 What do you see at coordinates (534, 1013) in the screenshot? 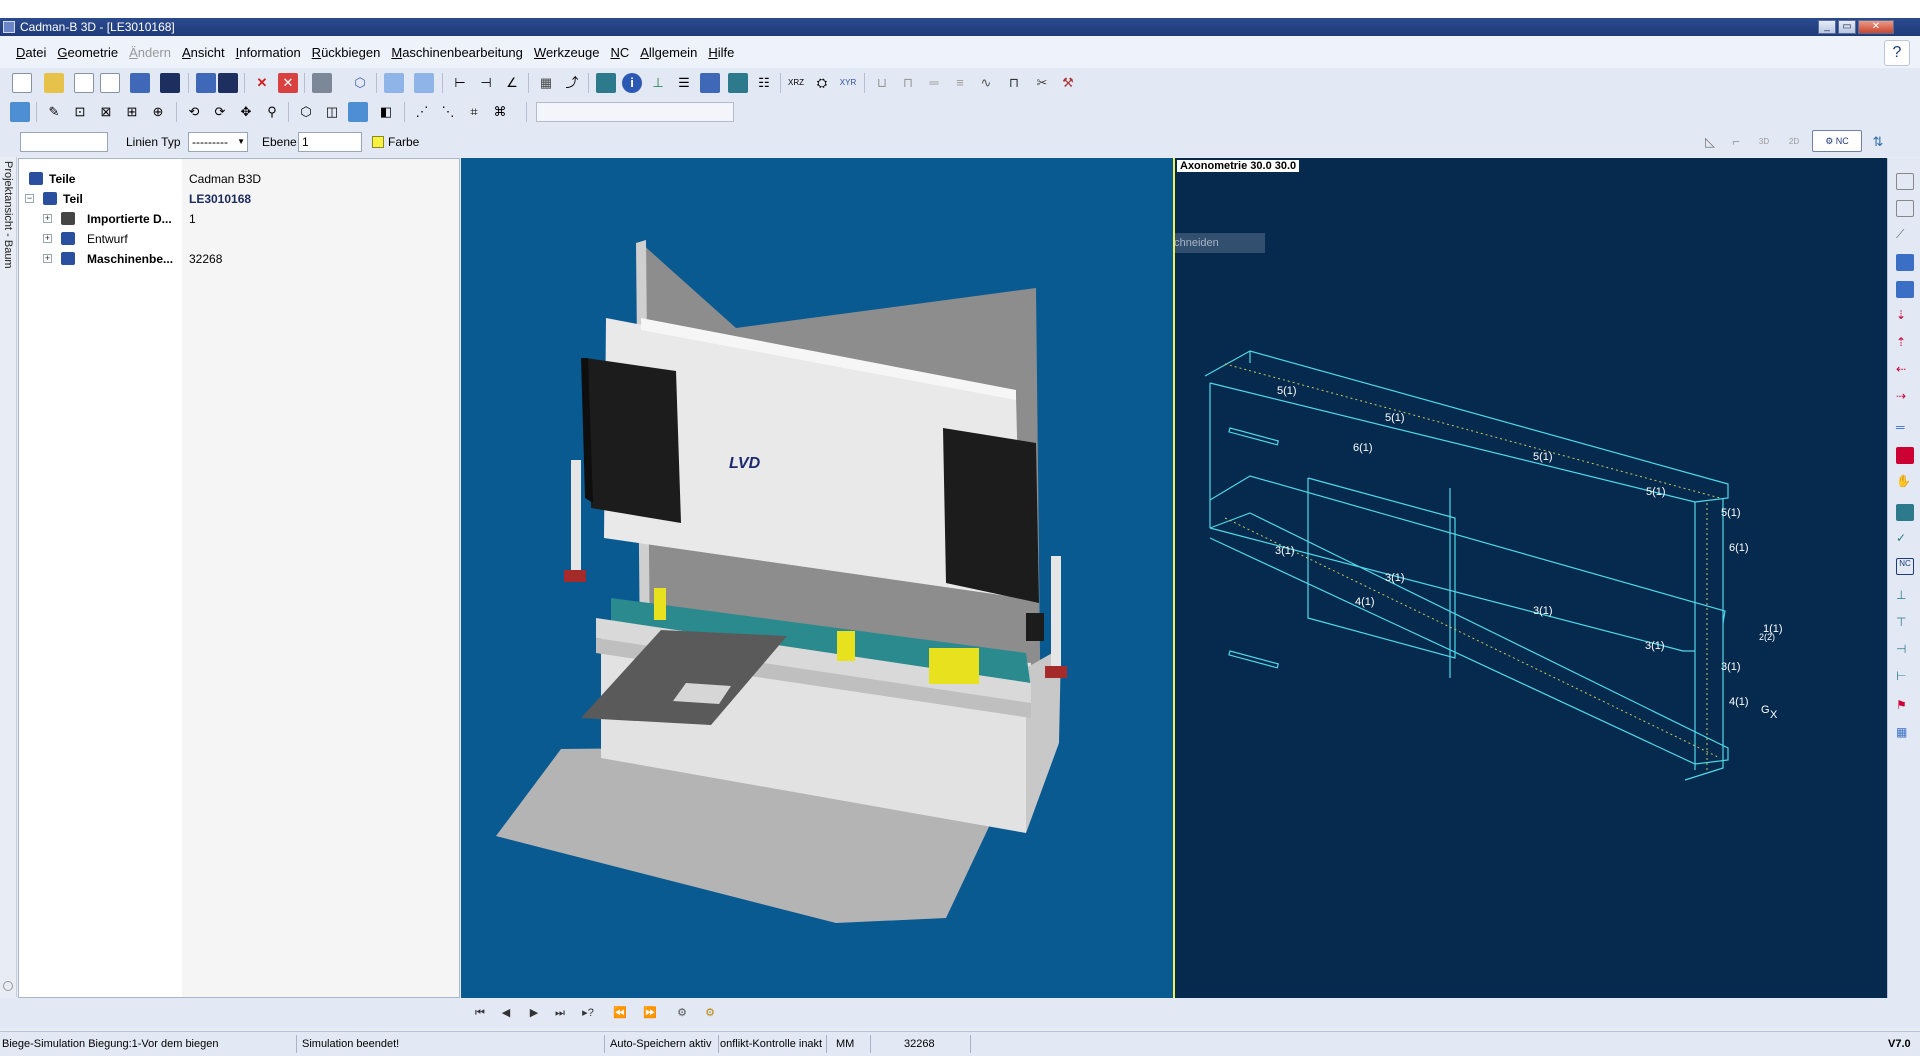
I see `next-step-icon: ▶` at bounding box center [534, 1013].